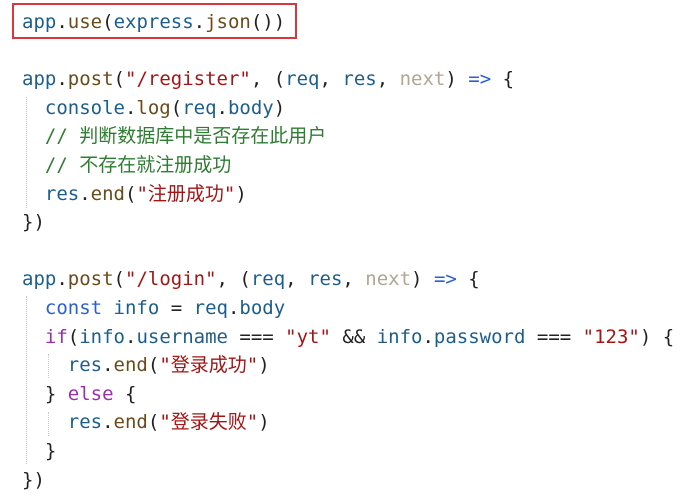 This screenshot has width=699, height=503. Describe the element at coordinates (73, 308) in the screenshot. I see `code-token: const` at that location.